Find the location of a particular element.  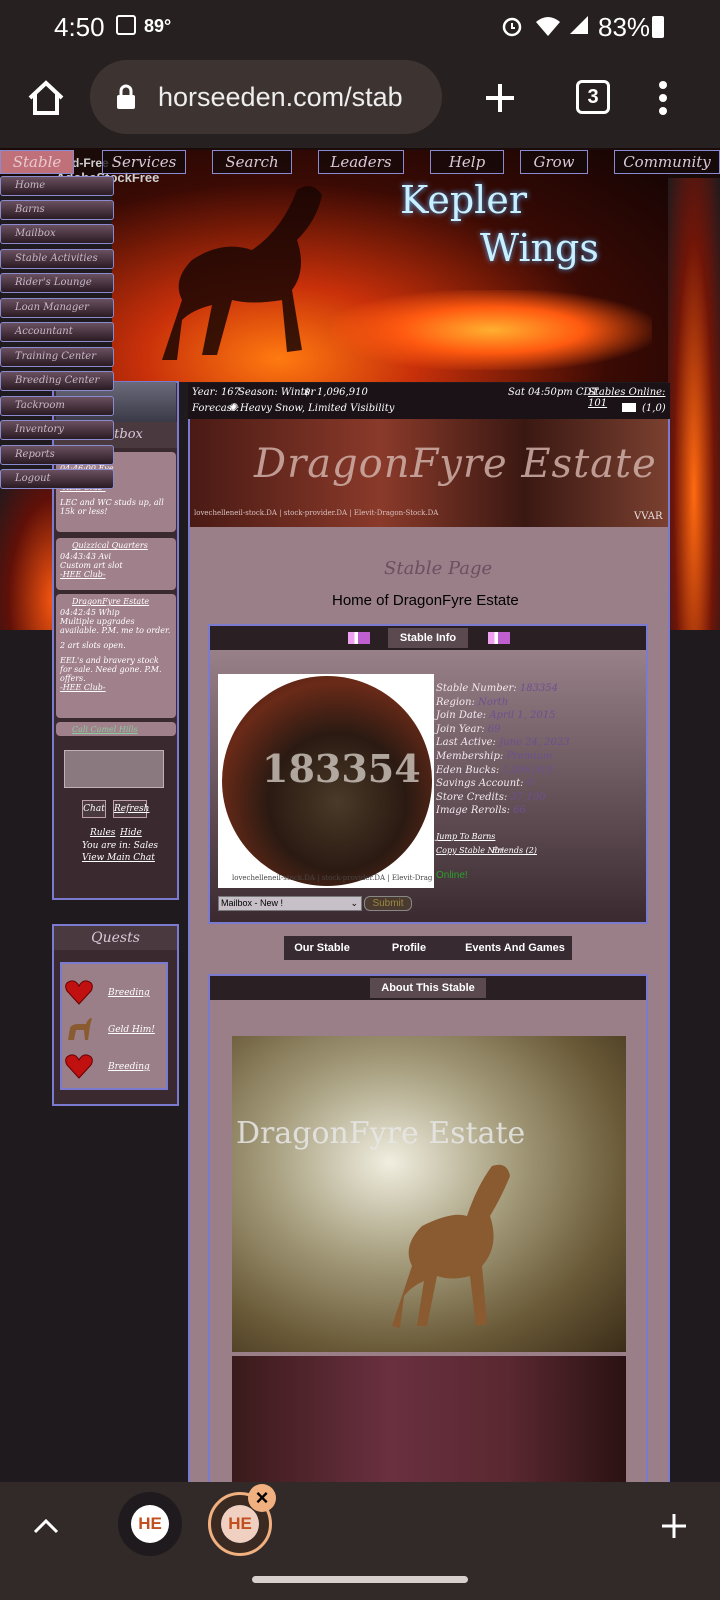

side-menu-tackroom: Tackroom is located at coordinates (57, 406).